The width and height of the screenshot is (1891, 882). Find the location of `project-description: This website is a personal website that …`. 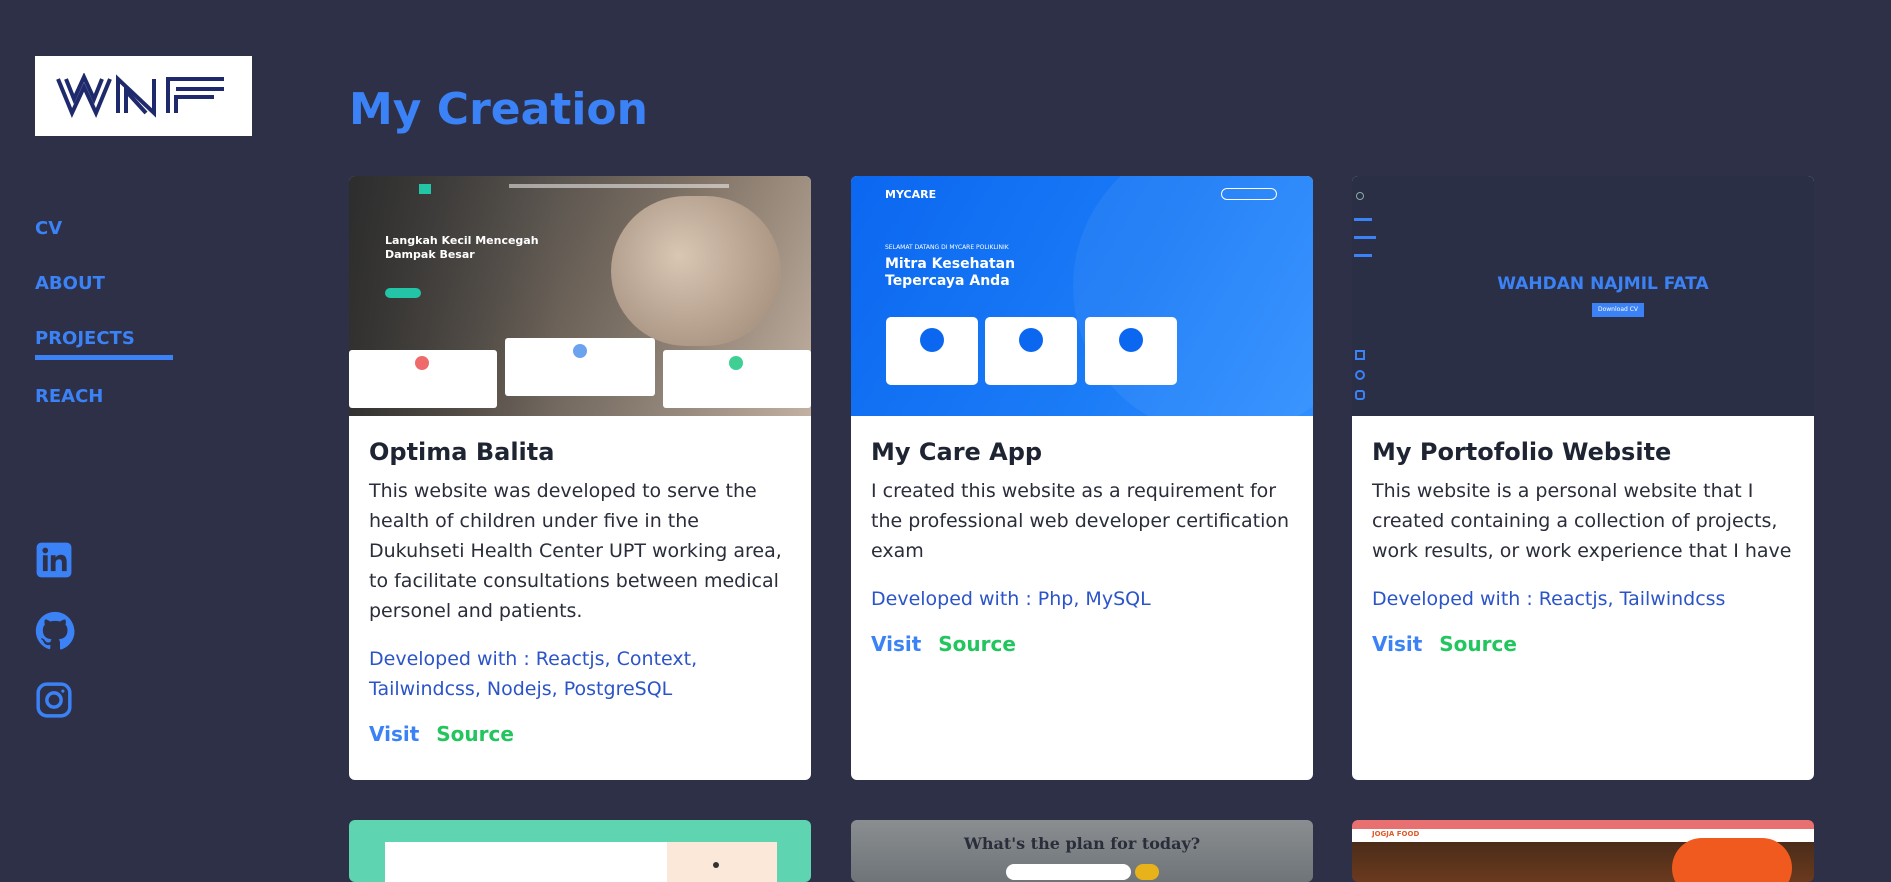

project-description: This website is a personal website that … is located at coordinates (1582, 521).